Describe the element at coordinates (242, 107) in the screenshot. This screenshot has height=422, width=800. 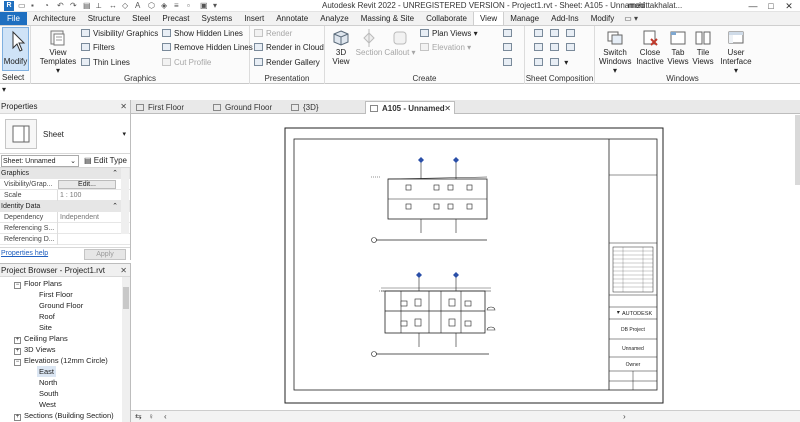
I see `view-tab-ground-floor: Ground Floor` at that location.